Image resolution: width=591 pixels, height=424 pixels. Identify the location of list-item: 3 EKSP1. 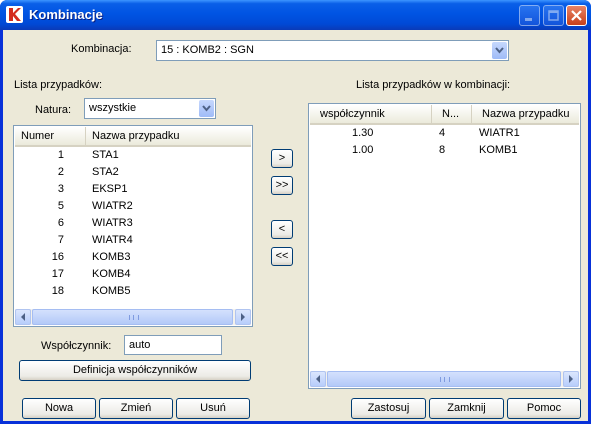
(133, 189).